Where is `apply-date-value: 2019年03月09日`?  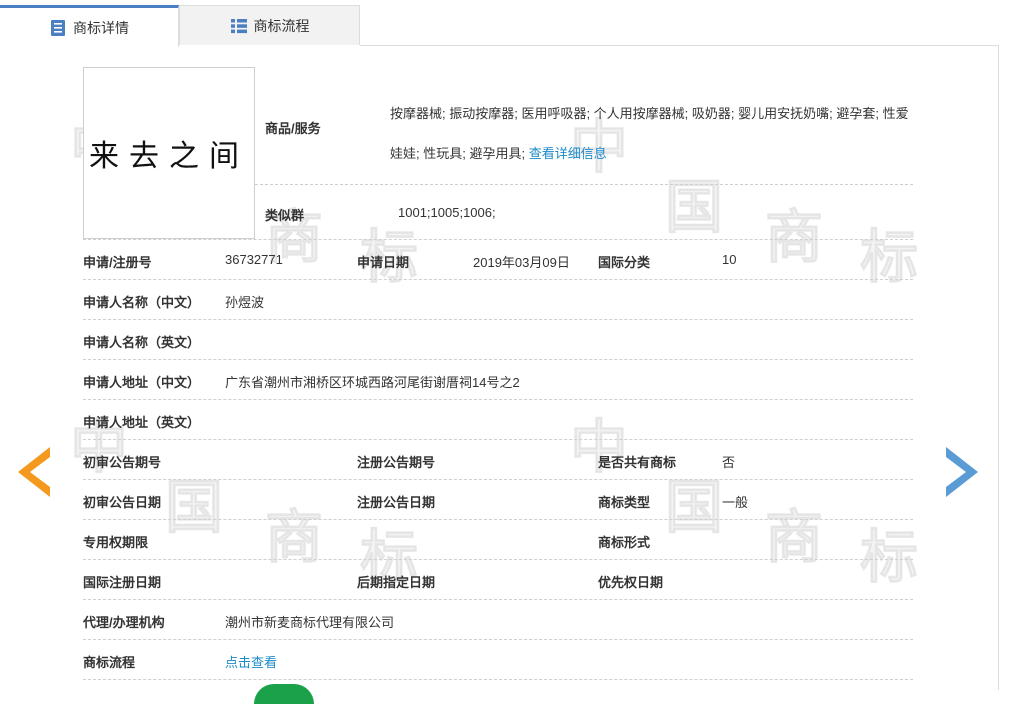 apply-date-value: 2019年03月09日 is located at coordinates (521, 262).